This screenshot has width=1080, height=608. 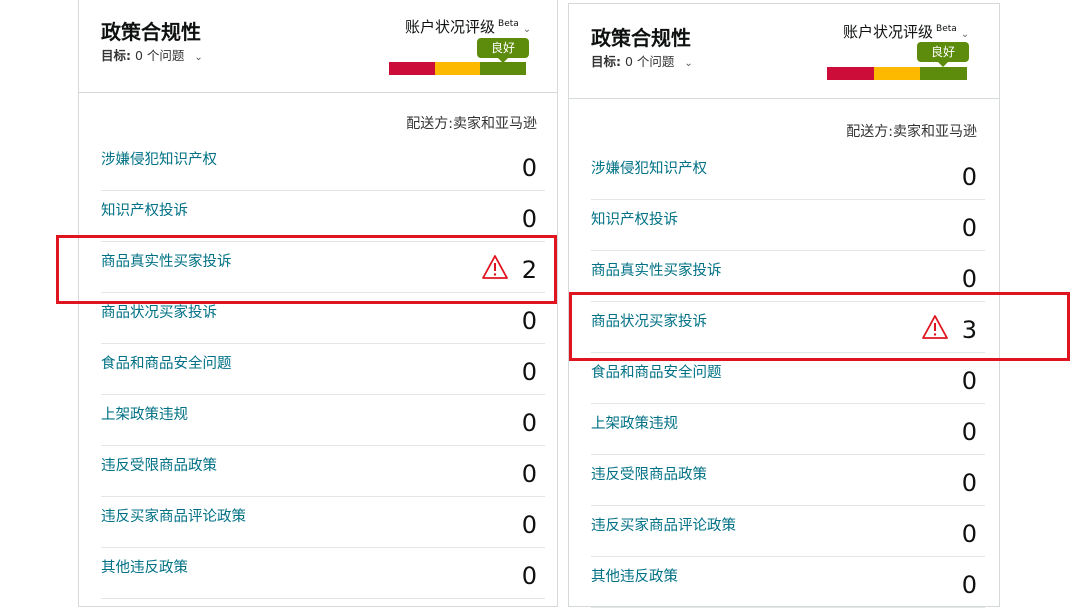 What do you see at coordinates (159, 311) in the screenshot?
I see `metric-link: 商品状况买家投诉` at bounding box center [159, 311].